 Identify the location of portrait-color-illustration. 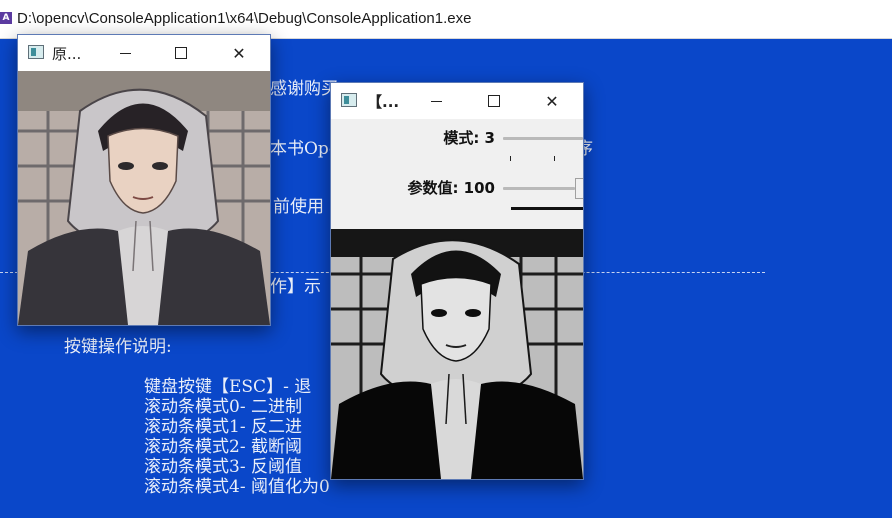
(144, 198).